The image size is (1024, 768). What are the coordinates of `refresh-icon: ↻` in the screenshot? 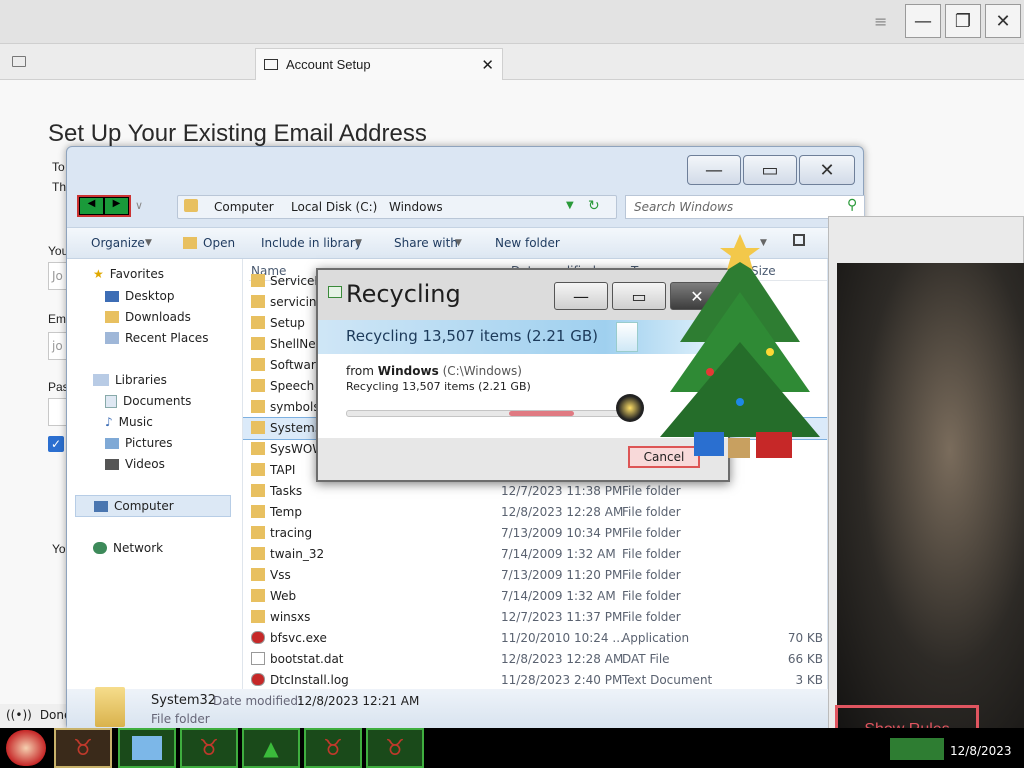 It's located at (594, 206).